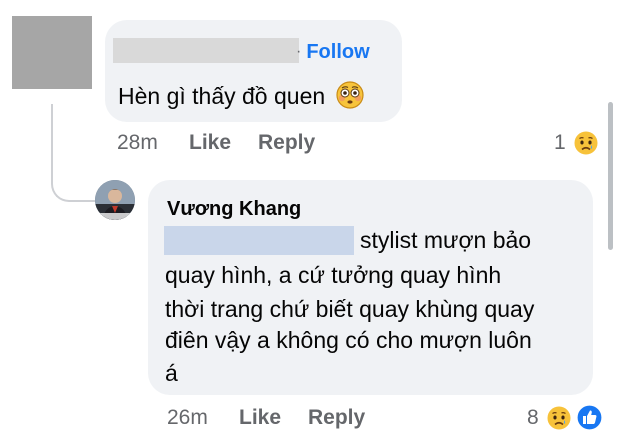 This screenshot has height=430, width=620. Describe the element at coordinates (348, 340) in the screenshot. I see `reply-text-line: điên vậy a không có cho mượn luôn` at that location.